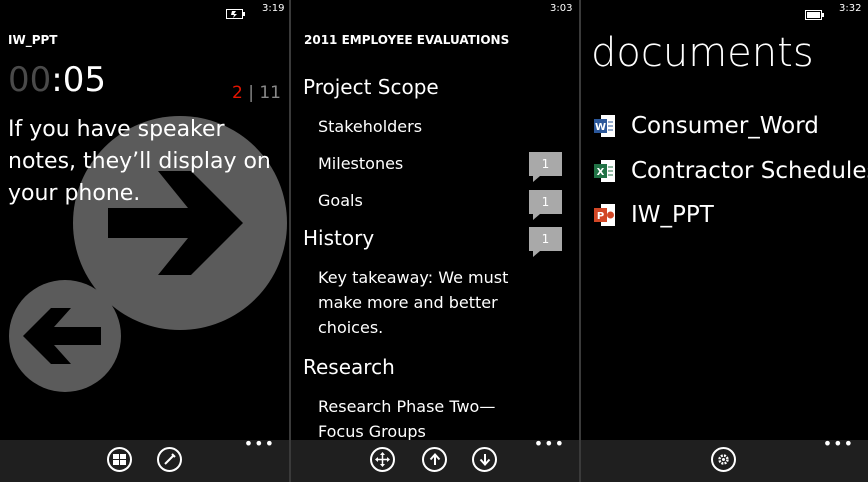 The width and height of the screenshot is (868, 482). I want to click on battery-icon, so click(815, 12).